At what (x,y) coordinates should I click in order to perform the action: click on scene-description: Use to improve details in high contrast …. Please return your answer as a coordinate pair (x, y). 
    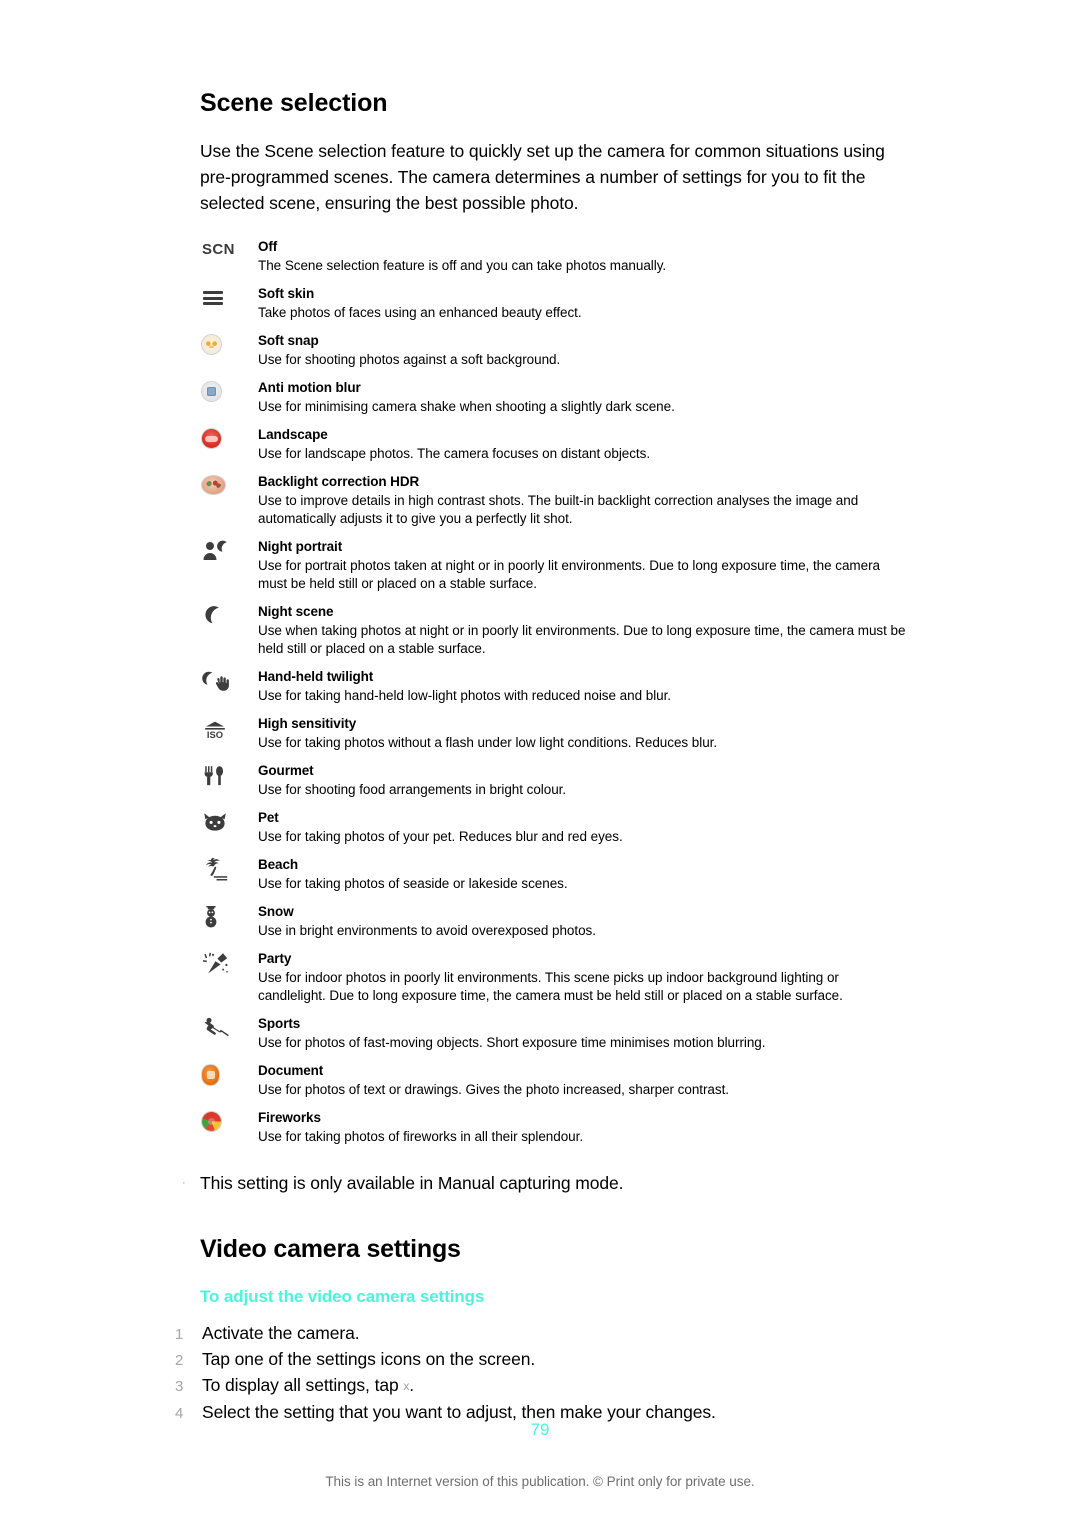
    Looking at the image, I should click on (558, 509).